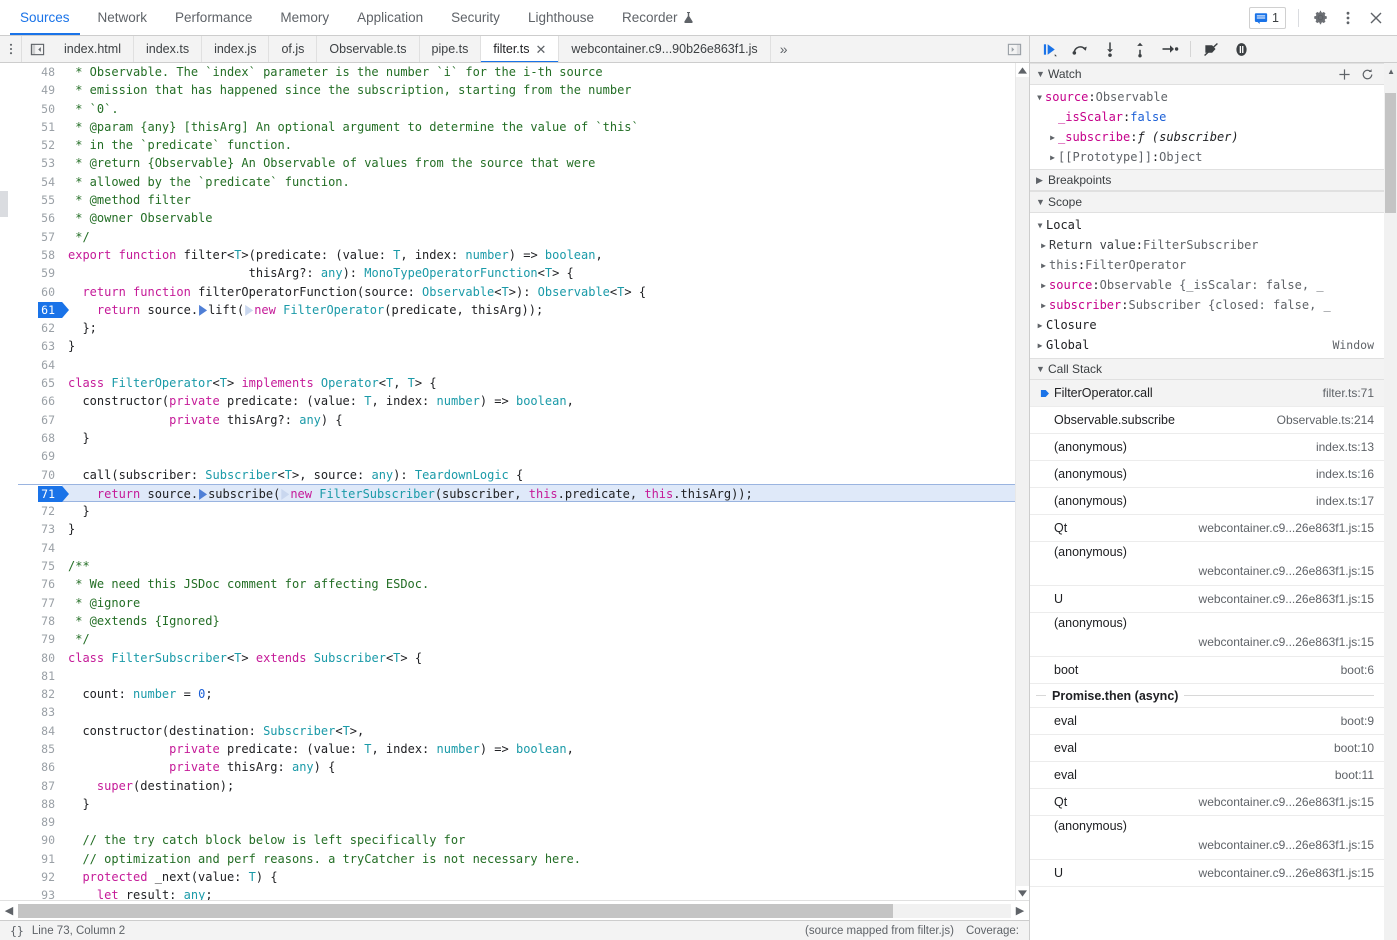 The height and width of the screenshot is (940, 1397). I want to click on line-number: 91, so click(40, 859).